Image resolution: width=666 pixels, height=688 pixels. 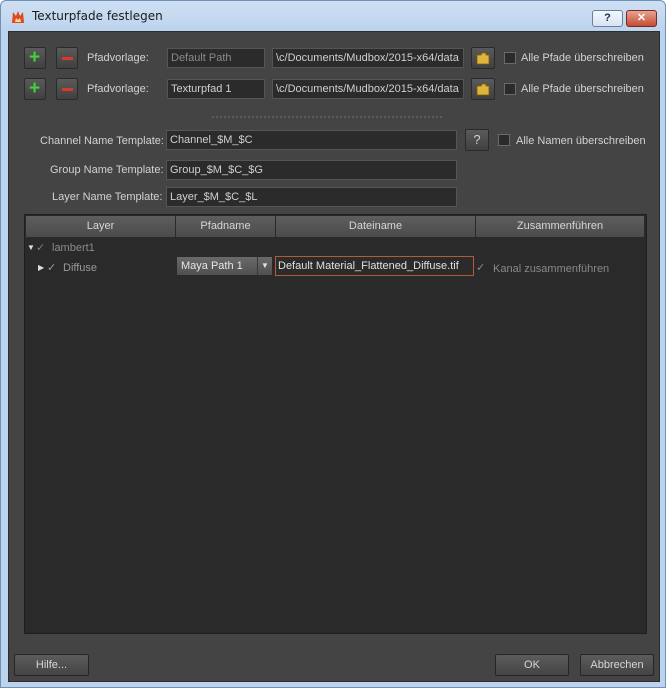 What do you see at coordinates (551, 269) in the screenshot?
I see `merge-channel-label: Kanal zusammenführen` at bounding box center [551, 269].